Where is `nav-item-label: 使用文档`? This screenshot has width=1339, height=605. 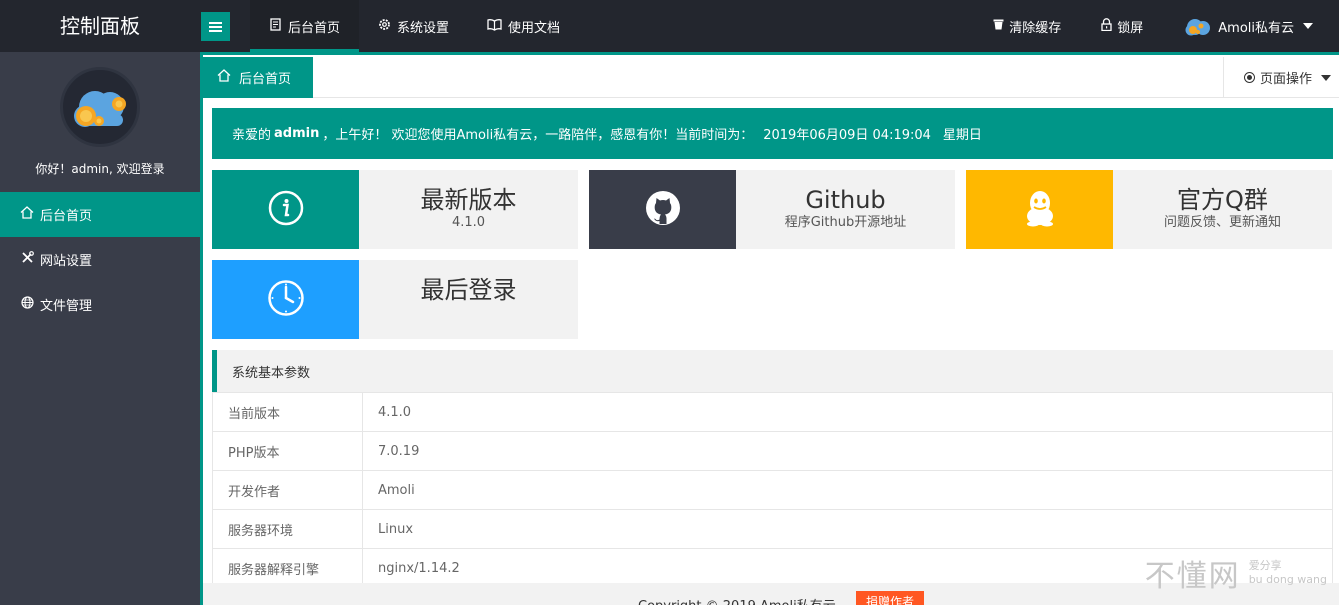 nav-item-label: 使用文档 is located at coordinates (534, 28).